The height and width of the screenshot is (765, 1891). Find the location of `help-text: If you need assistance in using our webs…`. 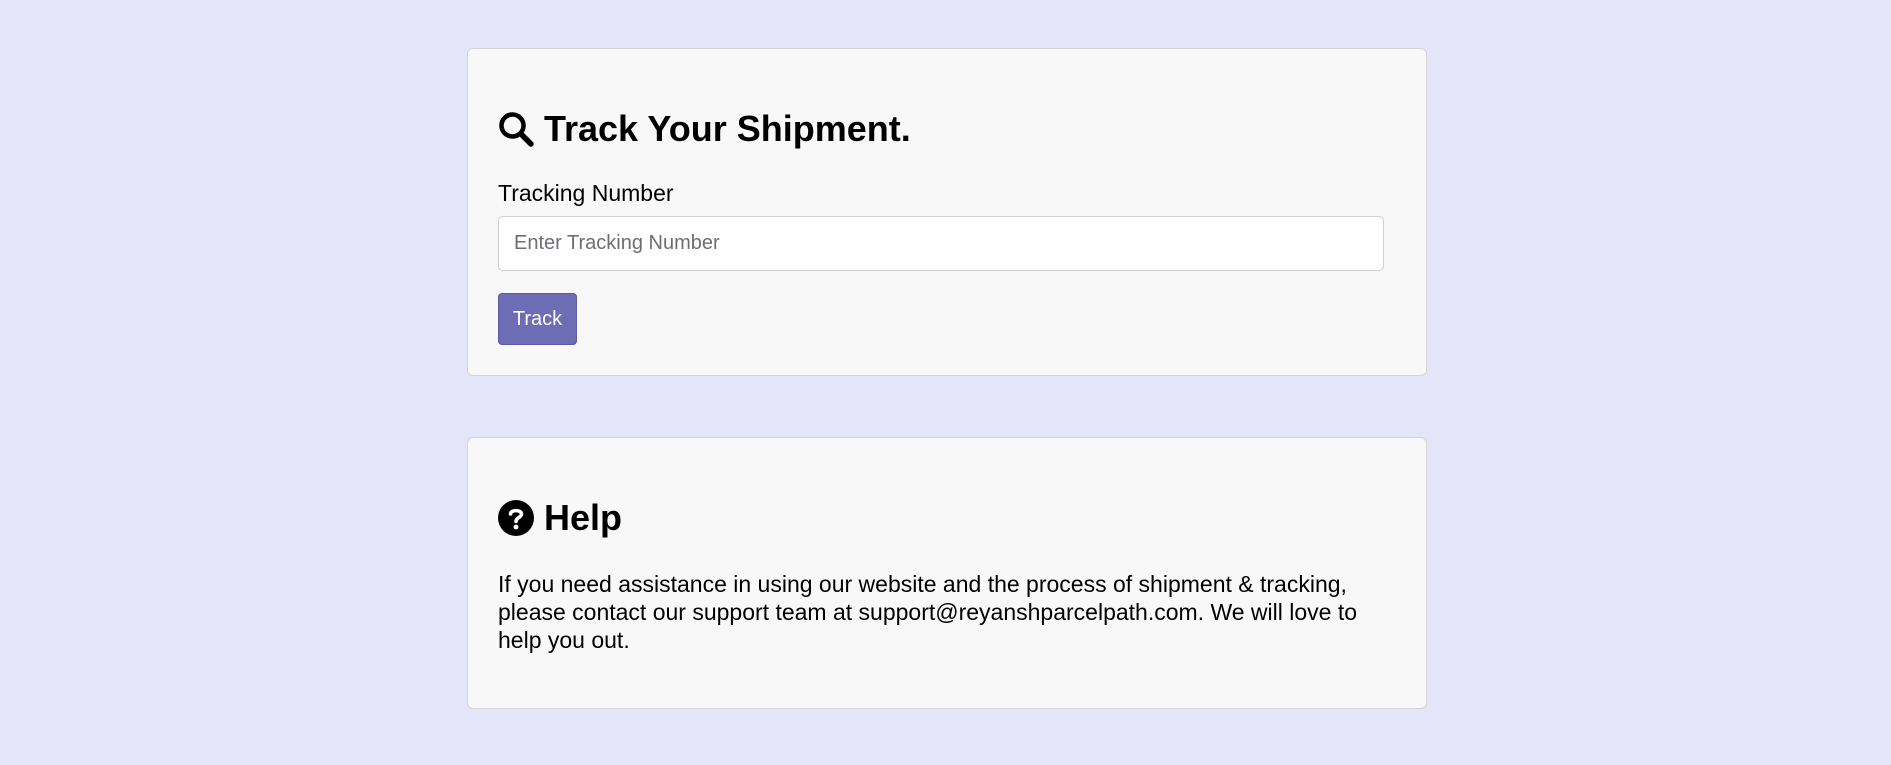

help-text: If you need assistance in using our webs… is located at coordinates (928, 612).